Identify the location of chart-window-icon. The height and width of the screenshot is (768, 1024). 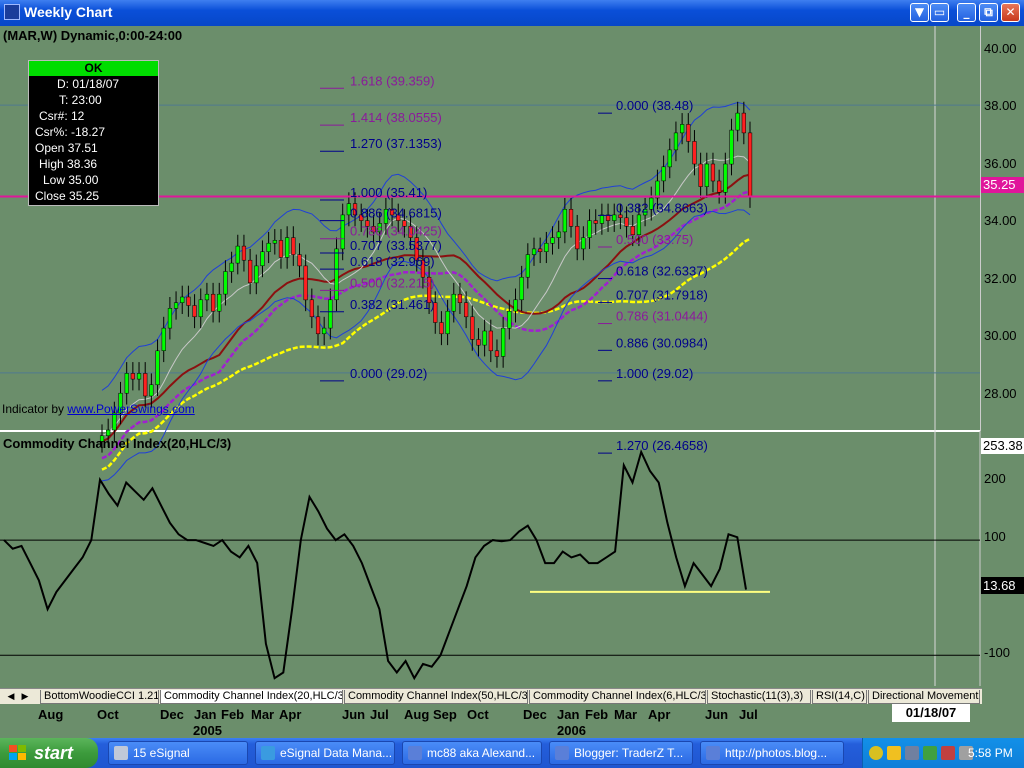
(12, 12).